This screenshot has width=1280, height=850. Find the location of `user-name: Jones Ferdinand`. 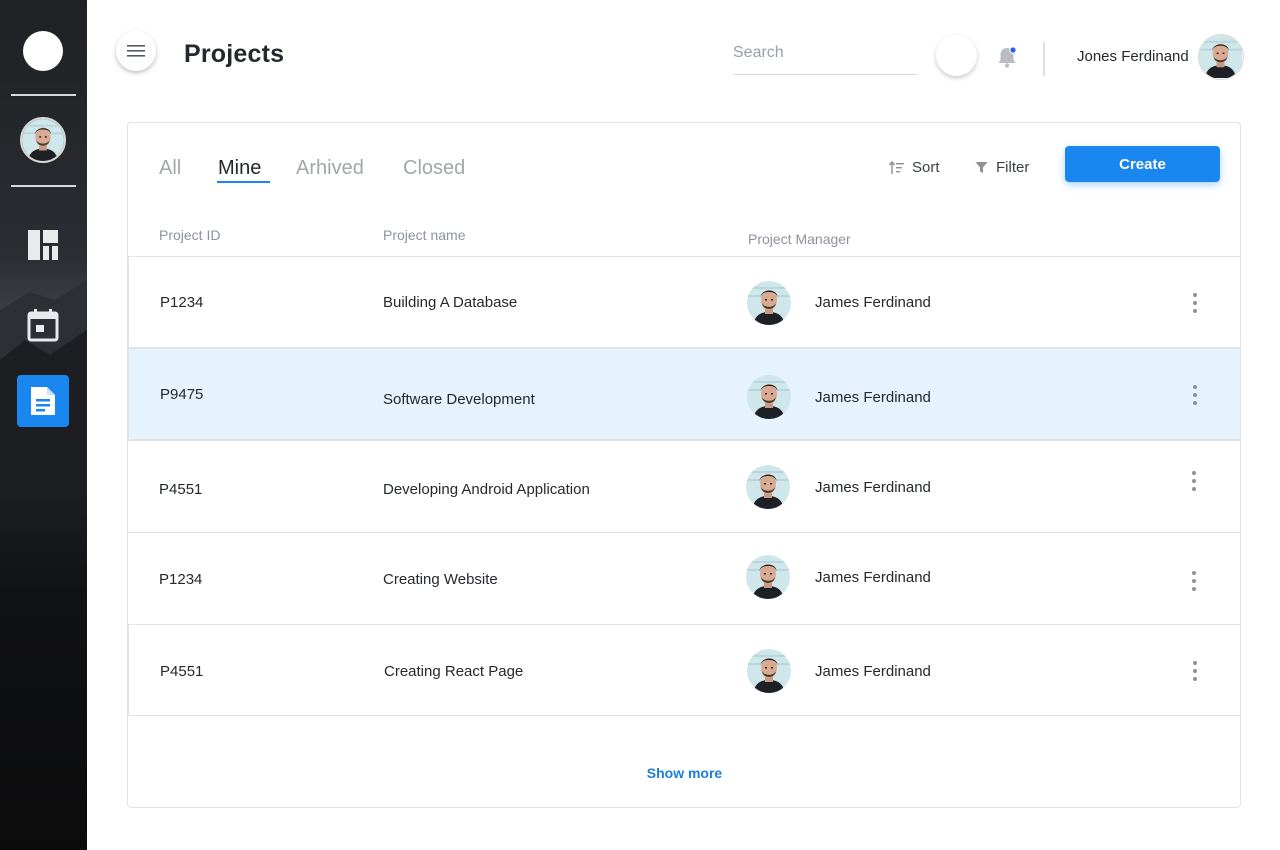

user-name: Jones Ferdinand is located at coordinates (1133, 56).